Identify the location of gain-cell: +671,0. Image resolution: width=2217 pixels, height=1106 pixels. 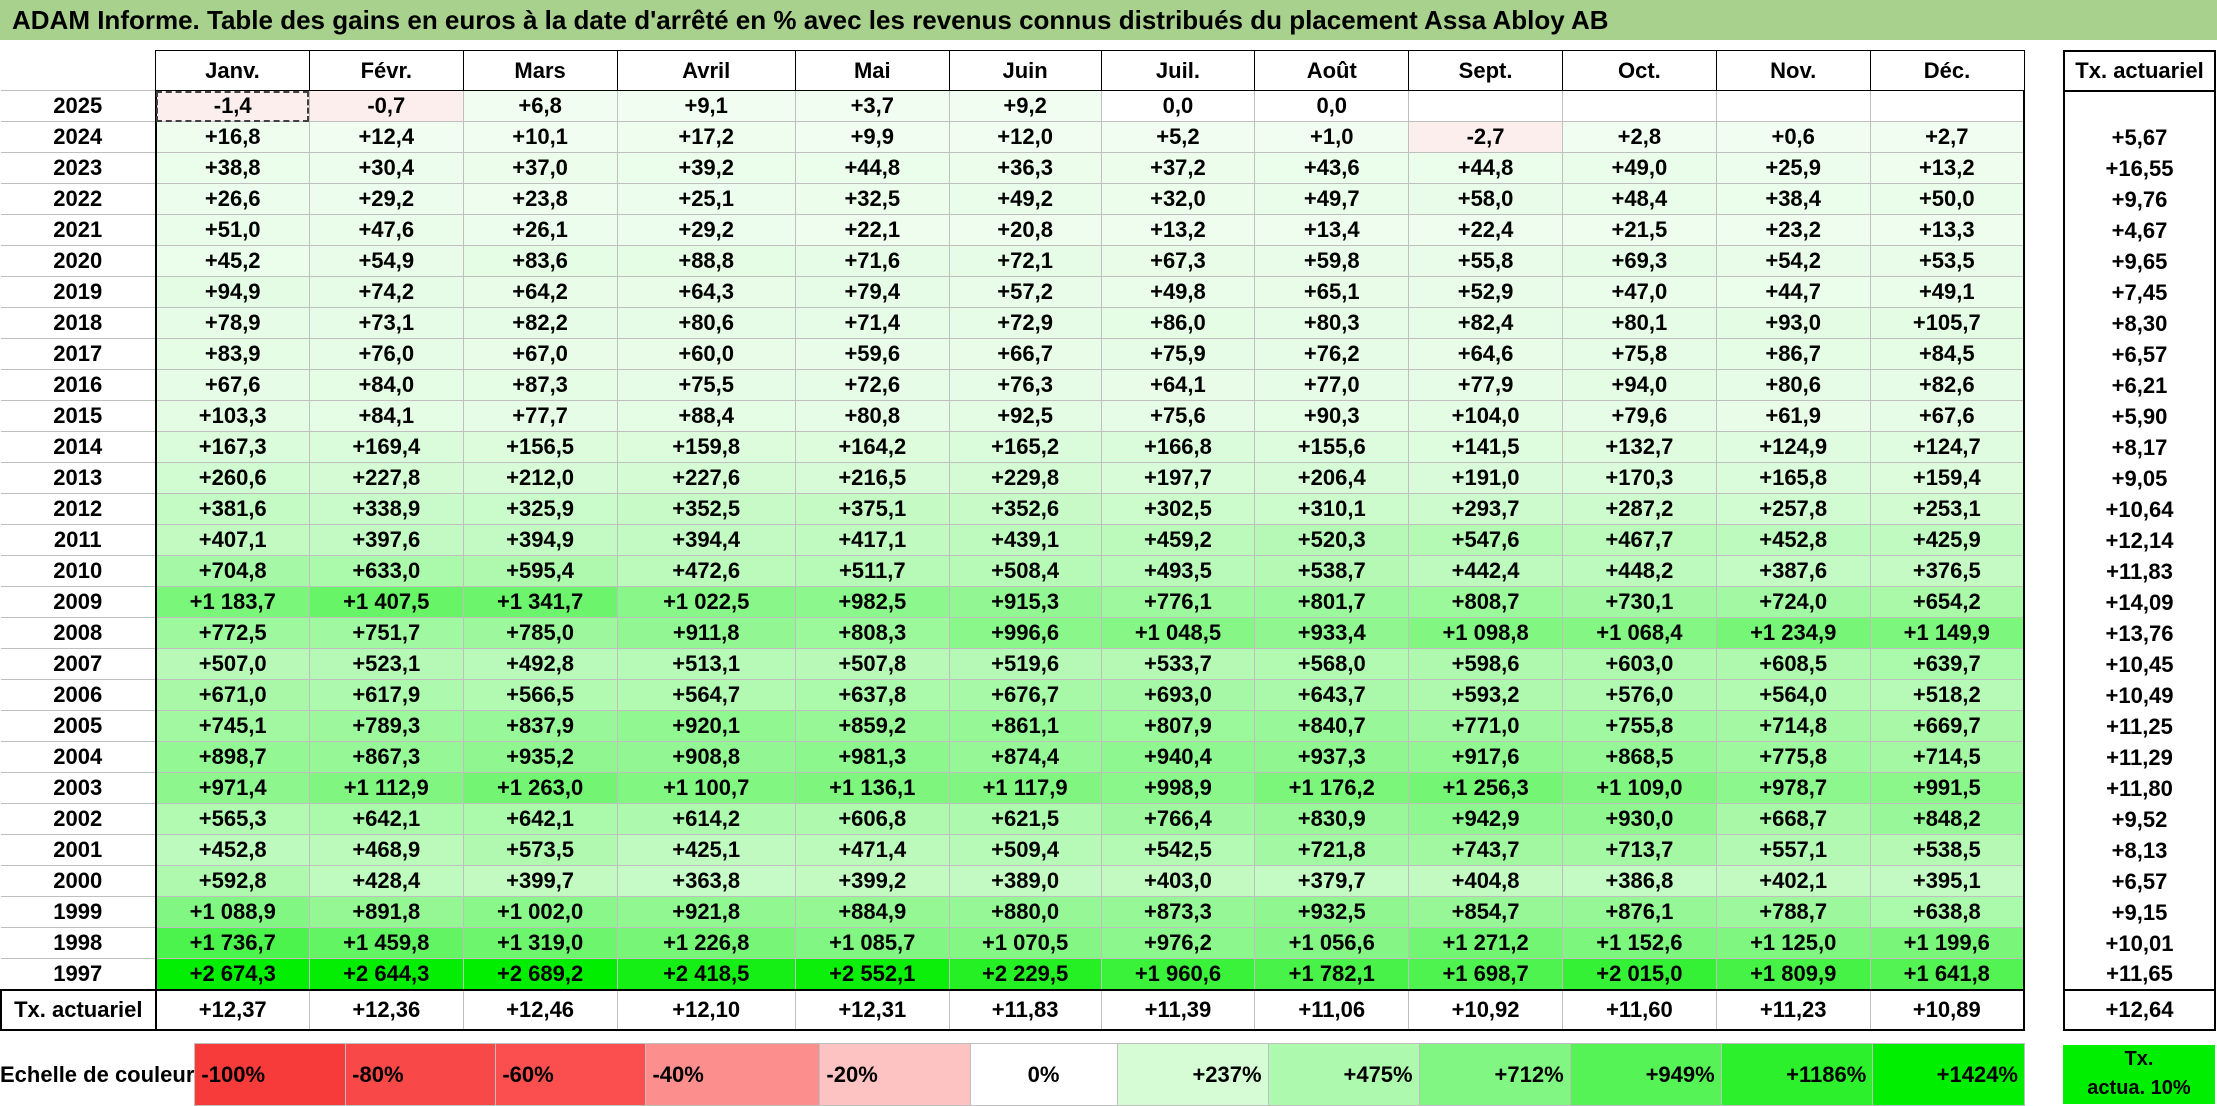
(232, 695).